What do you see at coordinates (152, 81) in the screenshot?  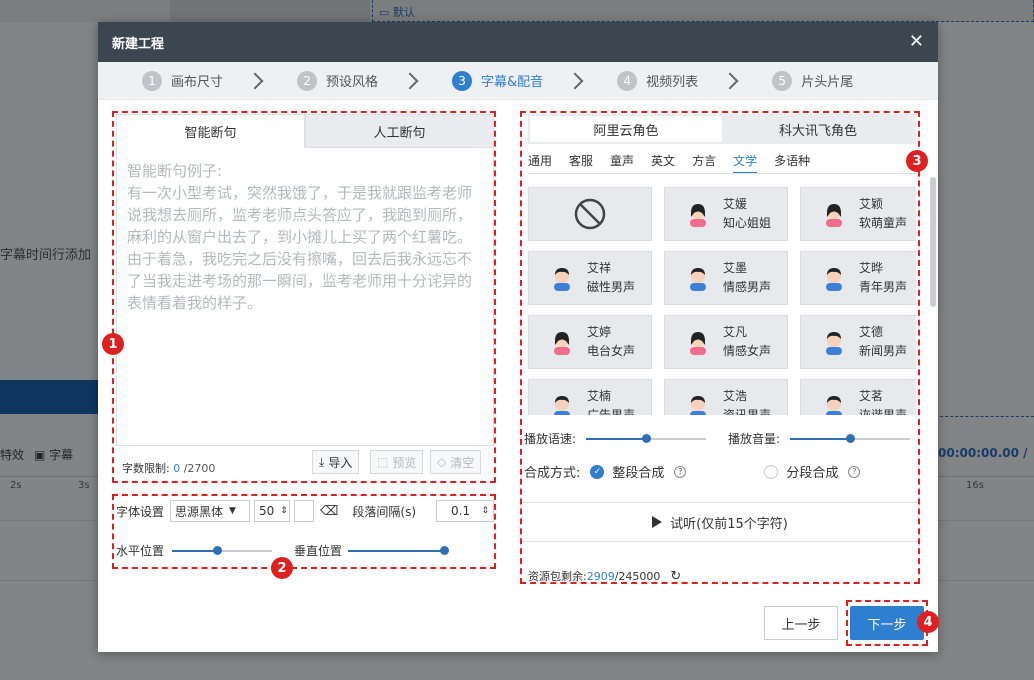 I see `step-number: 1` at bounding box center [152, 81].